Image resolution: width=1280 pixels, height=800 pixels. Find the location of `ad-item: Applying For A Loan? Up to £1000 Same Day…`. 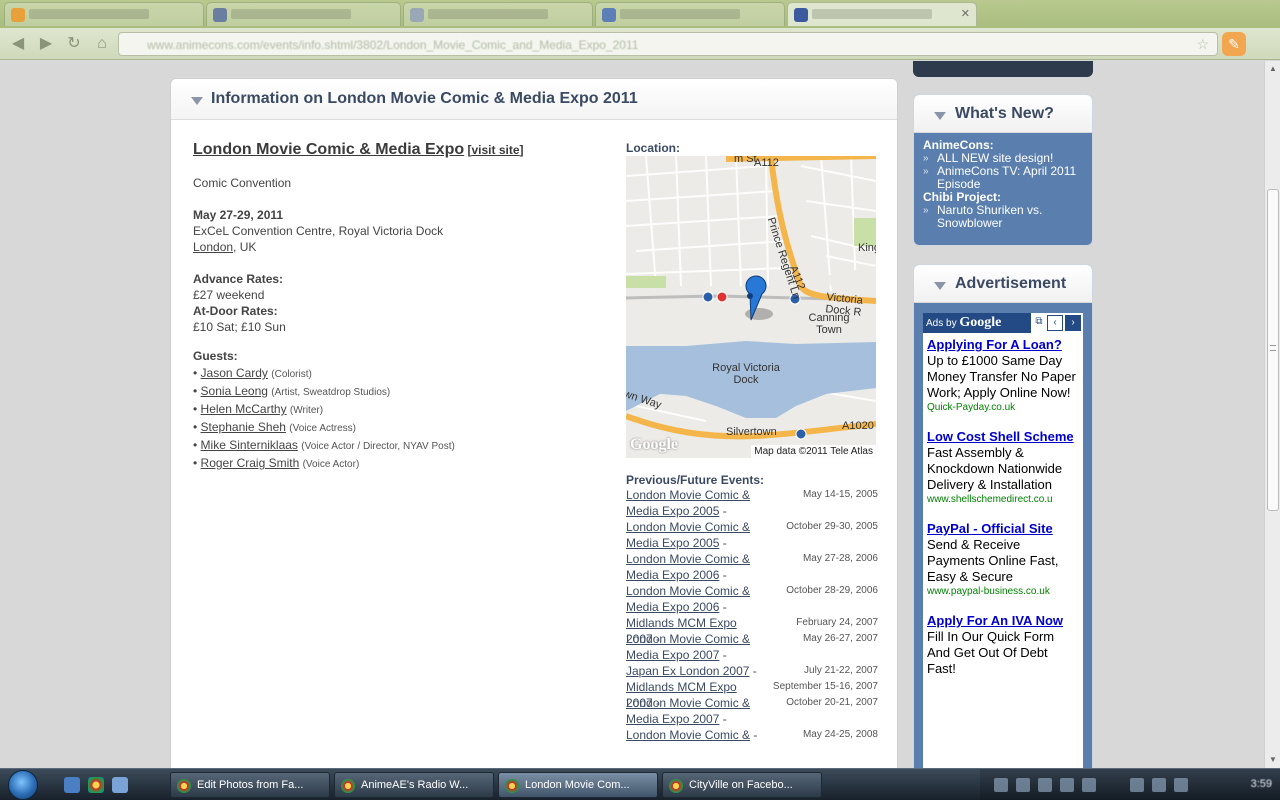

ad-item: Applying For A Loan? Up to £1000 Same Day… is located at coordinates (1003, 376).